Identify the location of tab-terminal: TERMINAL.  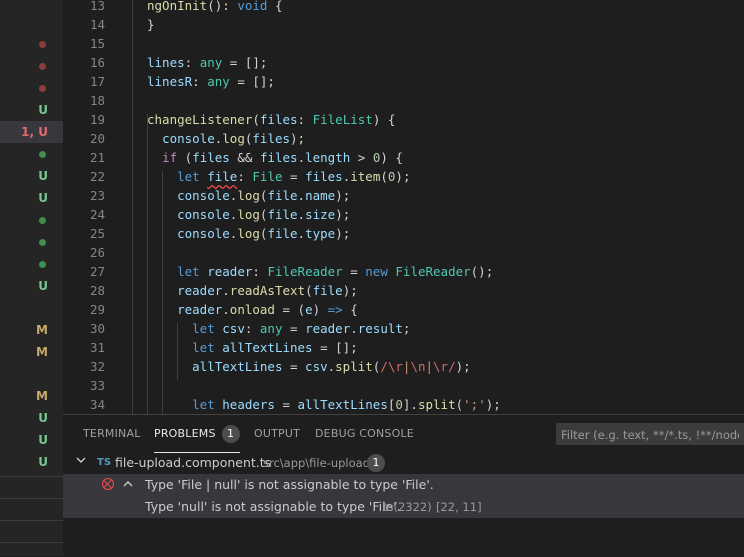
(112, 434).